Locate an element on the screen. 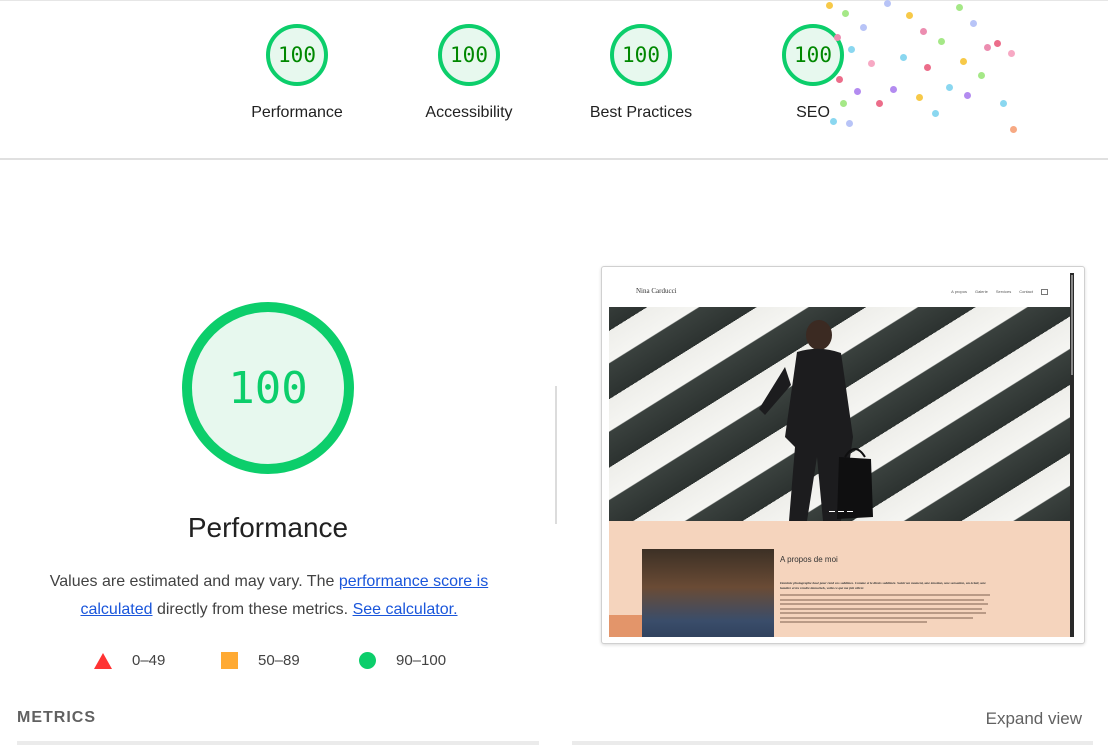 This screenshot has width=1108, height=745. metric-divider-left is located at coordinates (278, 743).